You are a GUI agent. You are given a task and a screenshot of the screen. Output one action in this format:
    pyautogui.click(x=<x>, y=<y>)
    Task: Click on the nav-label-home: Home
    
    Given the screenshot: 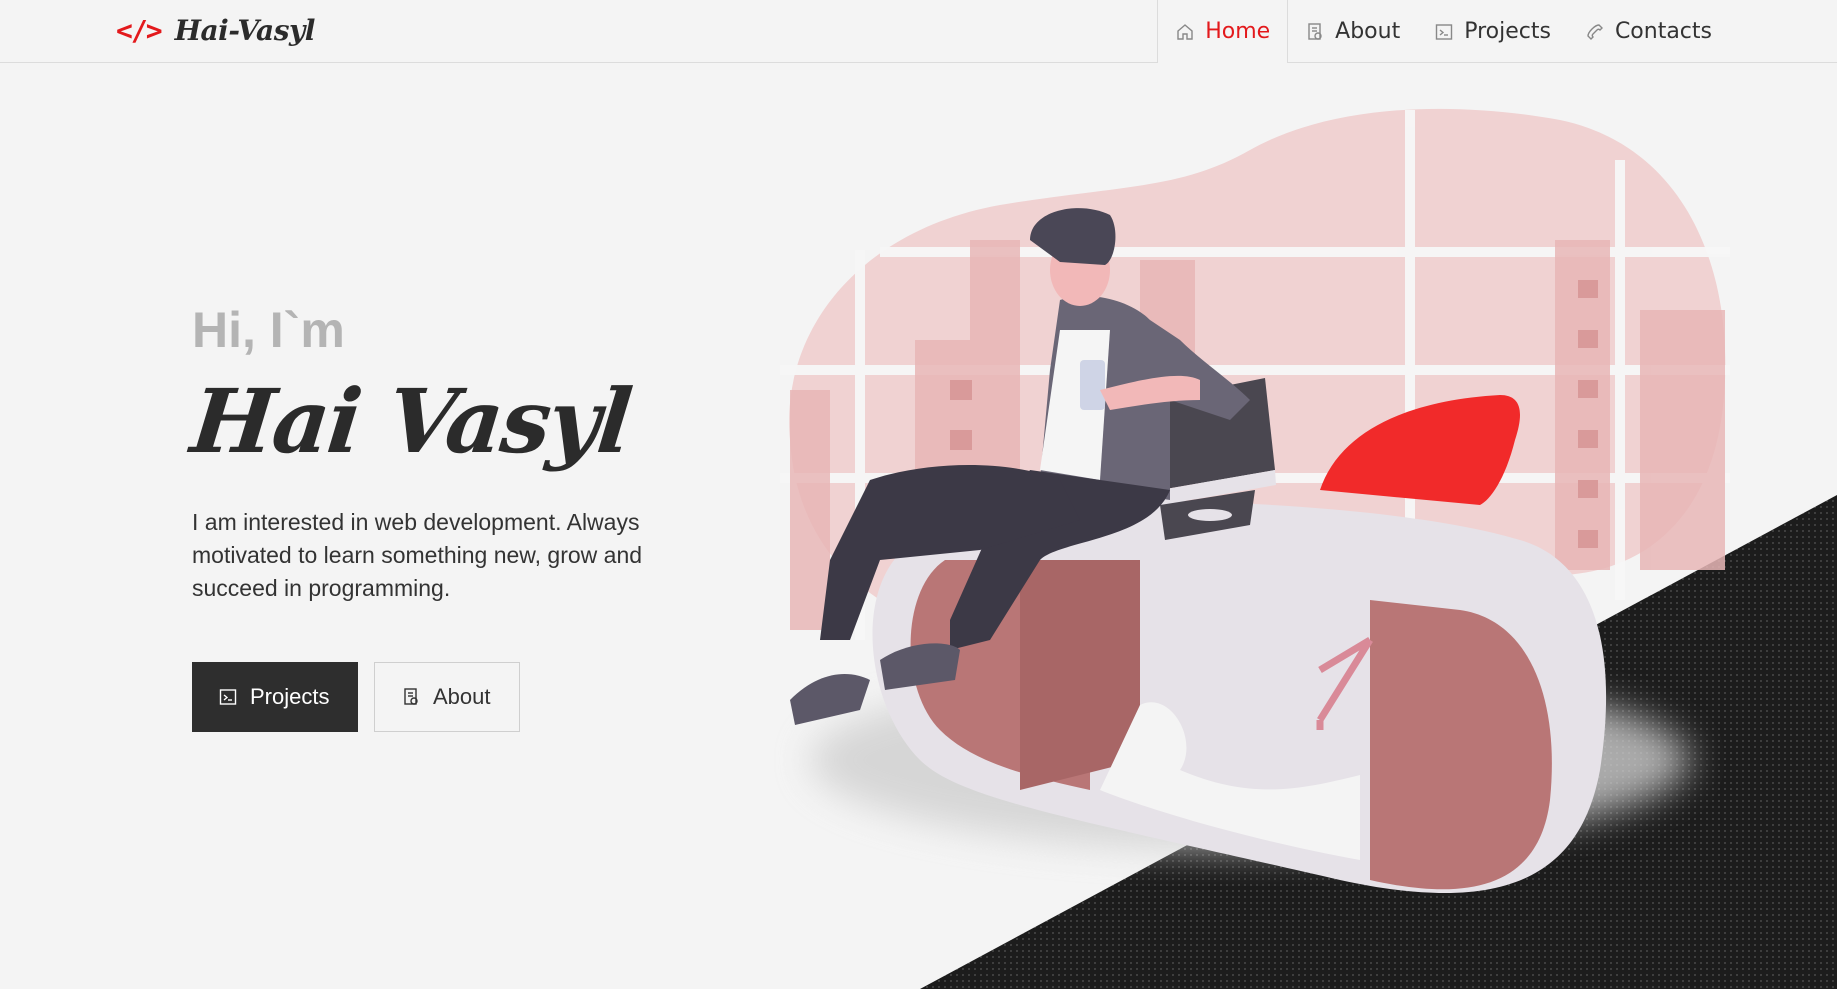 What is the action you would take?
    pyautogui.click(x=1238, y=31)
    